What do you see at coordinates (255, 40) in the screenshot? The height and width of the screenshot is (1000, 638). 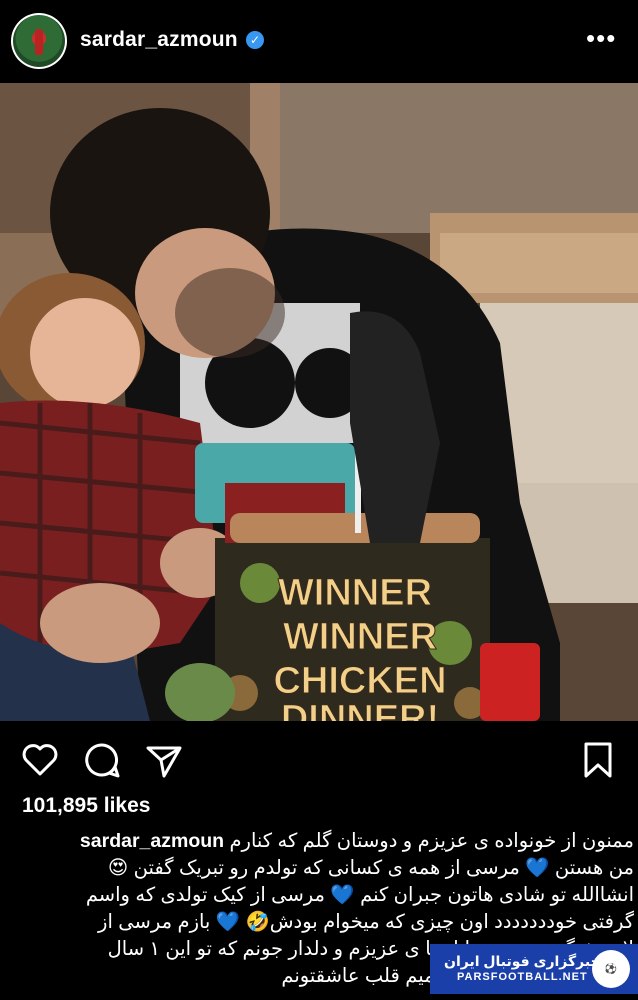 I see `verified-badge-icon: ✓` at bounding box center [255, 40].